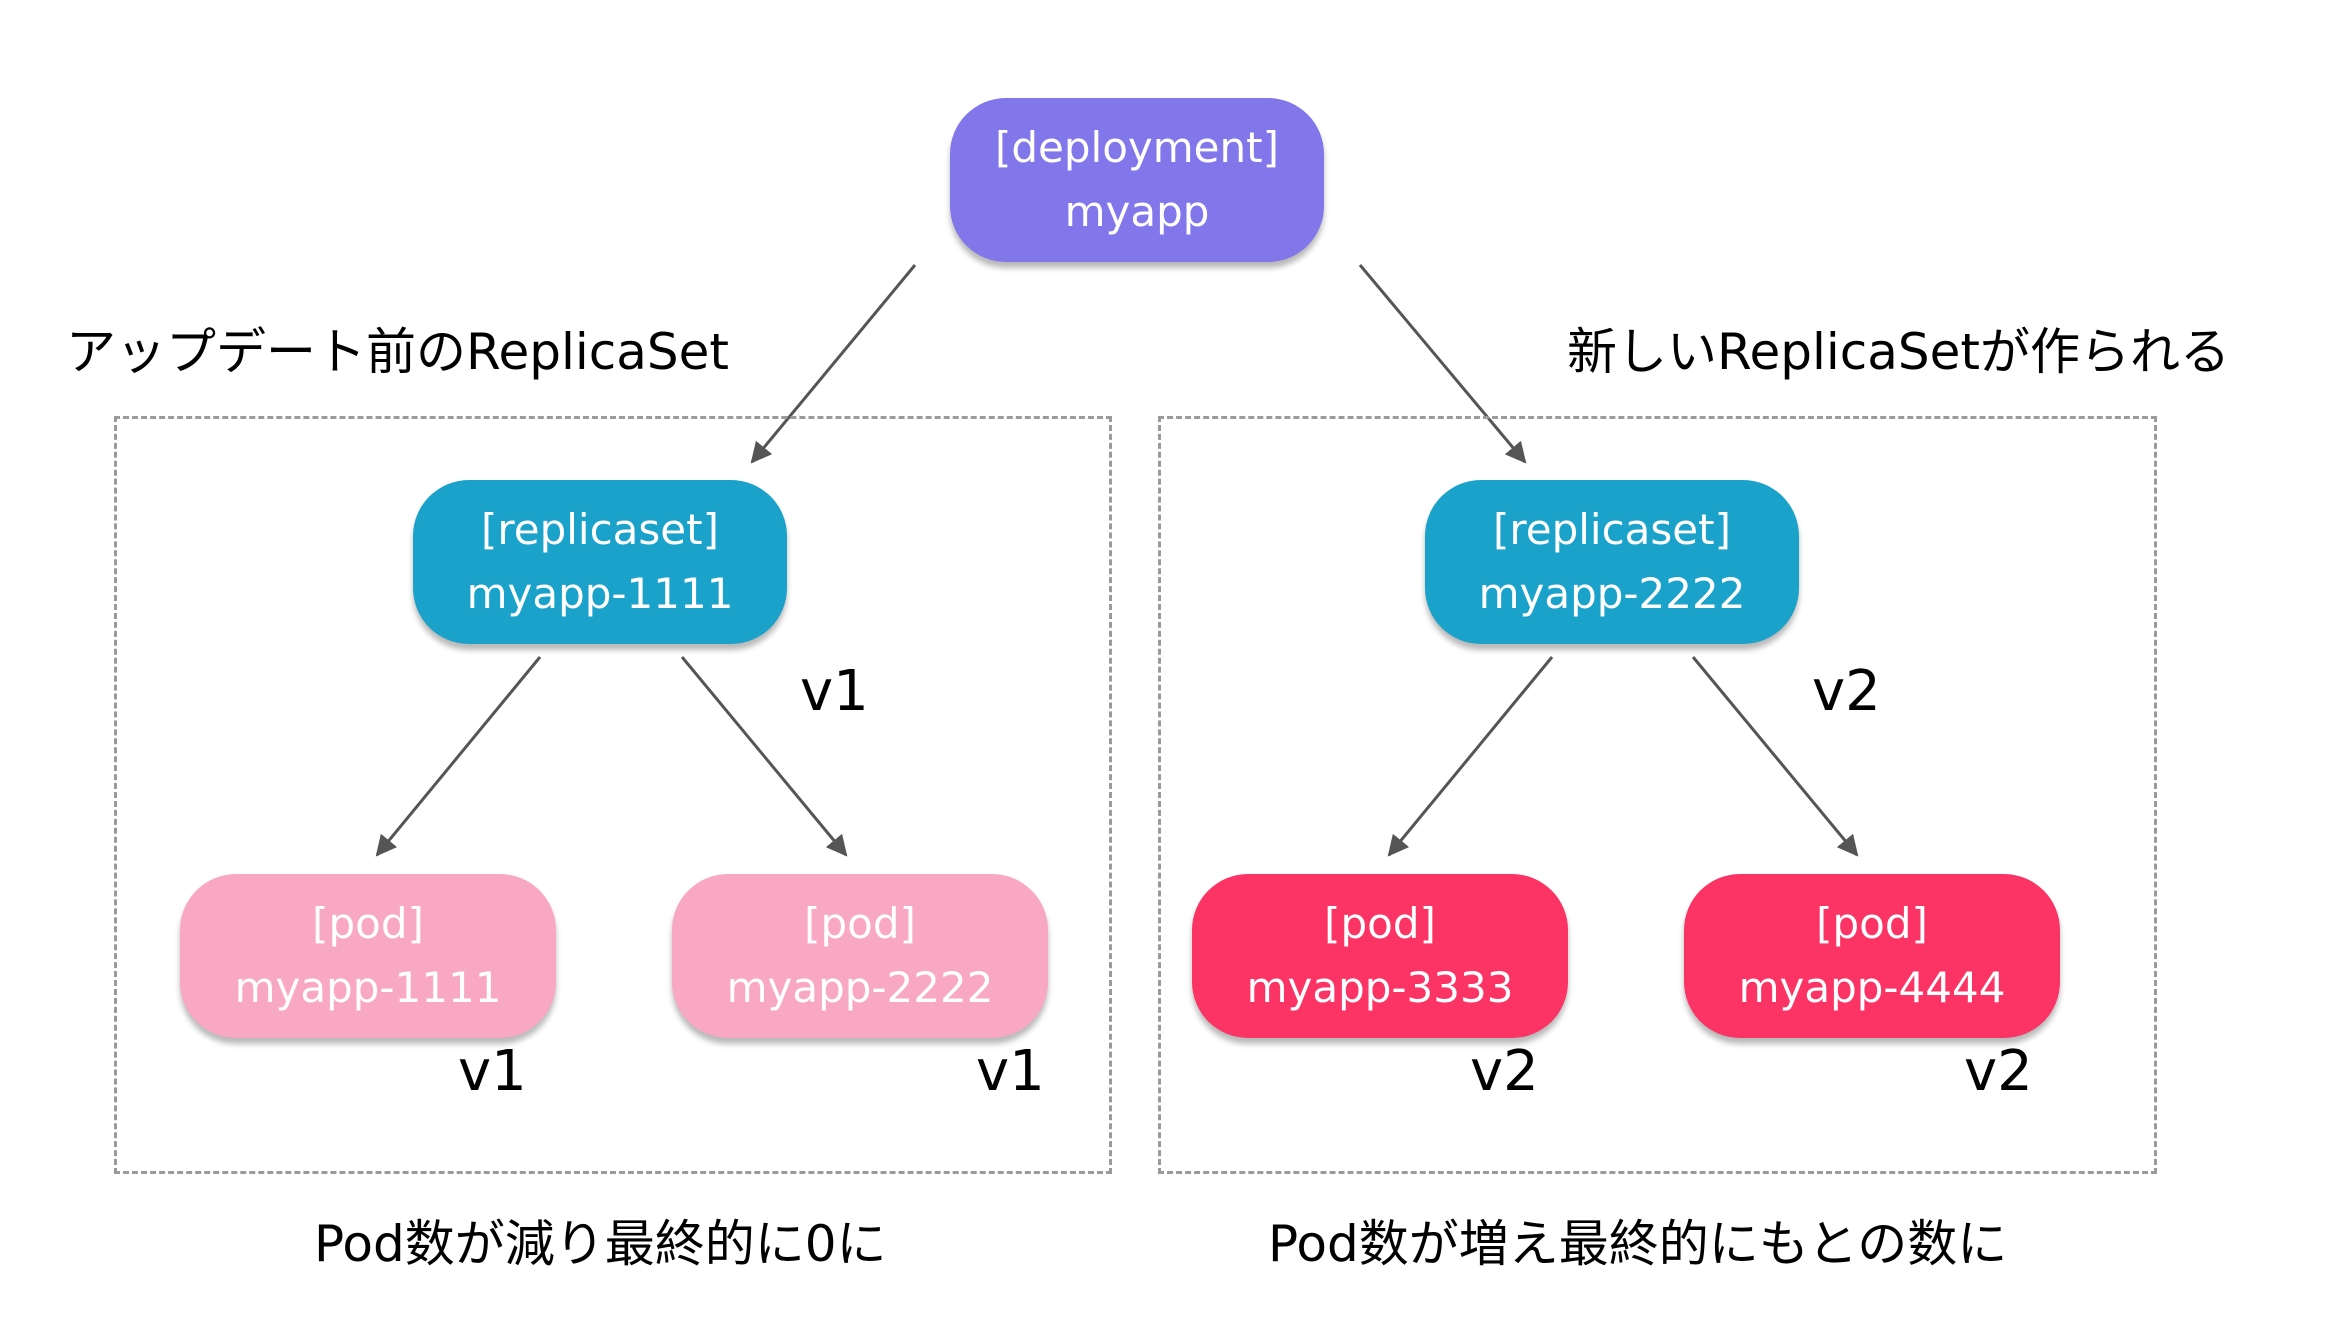 The height and width of the screenshot is (1328, 2332). Describe the element at coordinates (834, 691) in the screenshot. I see `old-replicaset-version: v1` at that location.